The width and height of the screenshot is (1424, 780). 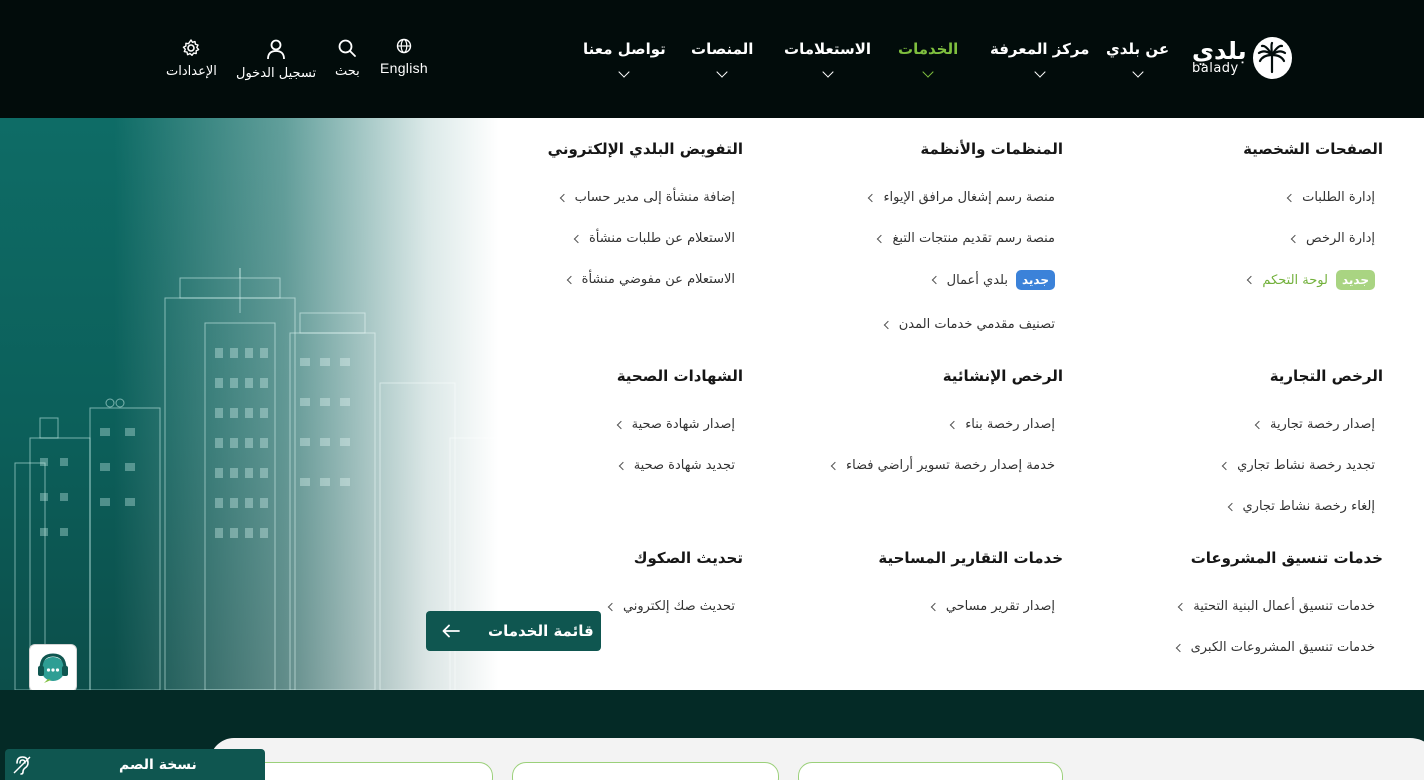 I want to click on nav-contact-us: تواصل معنا, so click(x=624, y=59).